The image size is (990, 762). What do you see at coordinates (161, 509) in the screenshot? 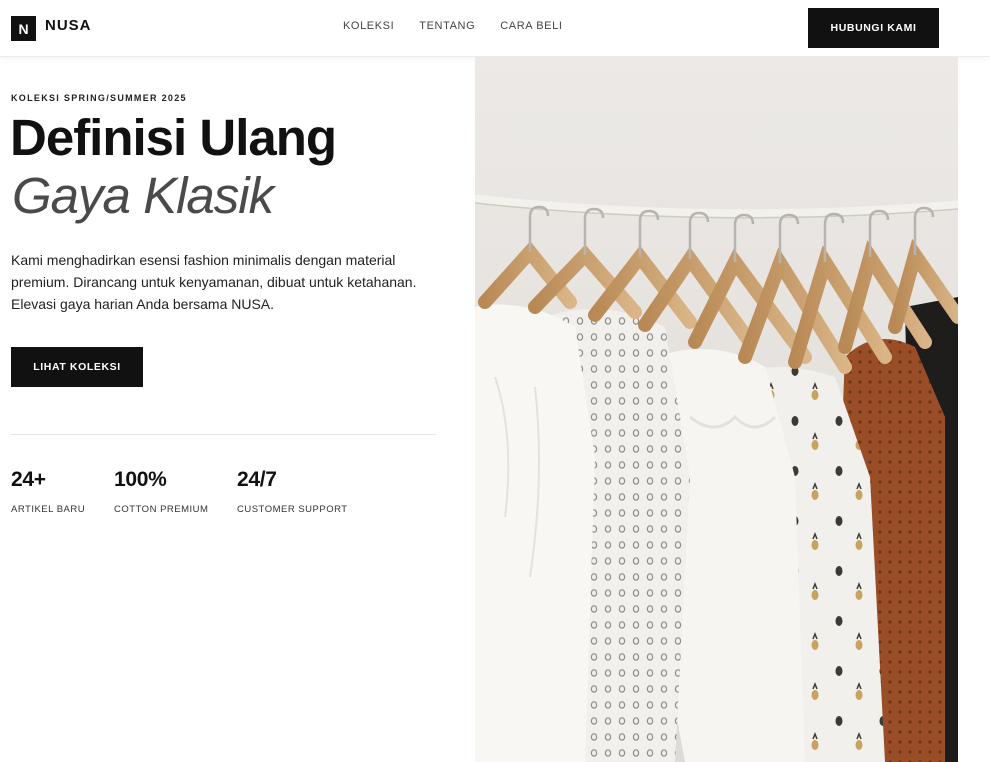
I see `stat-label: COTTON PREMIUM` at bounding box center [161, 509].